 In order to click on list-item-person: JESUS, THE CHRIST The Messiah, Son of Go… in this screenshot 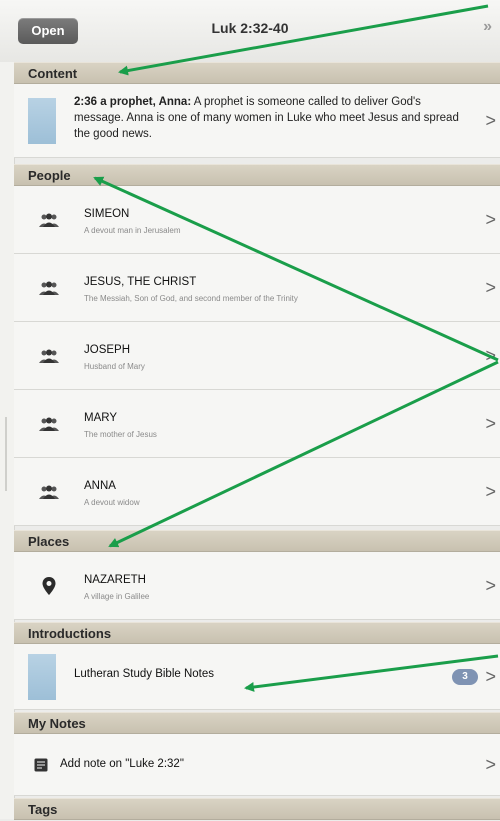, I will do `click(257, 288)`.